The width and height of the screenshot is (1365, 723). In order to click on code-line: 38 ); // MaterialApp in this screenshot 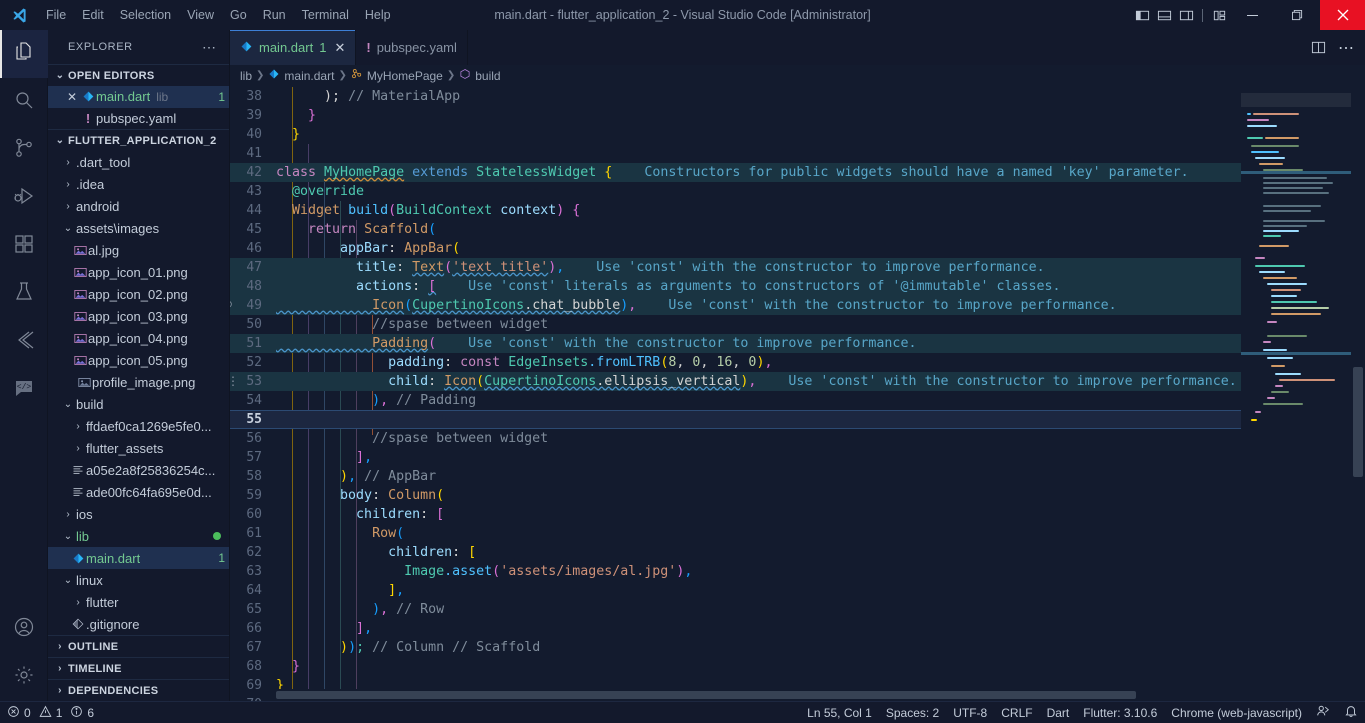, I will do `click(735, 96)`.